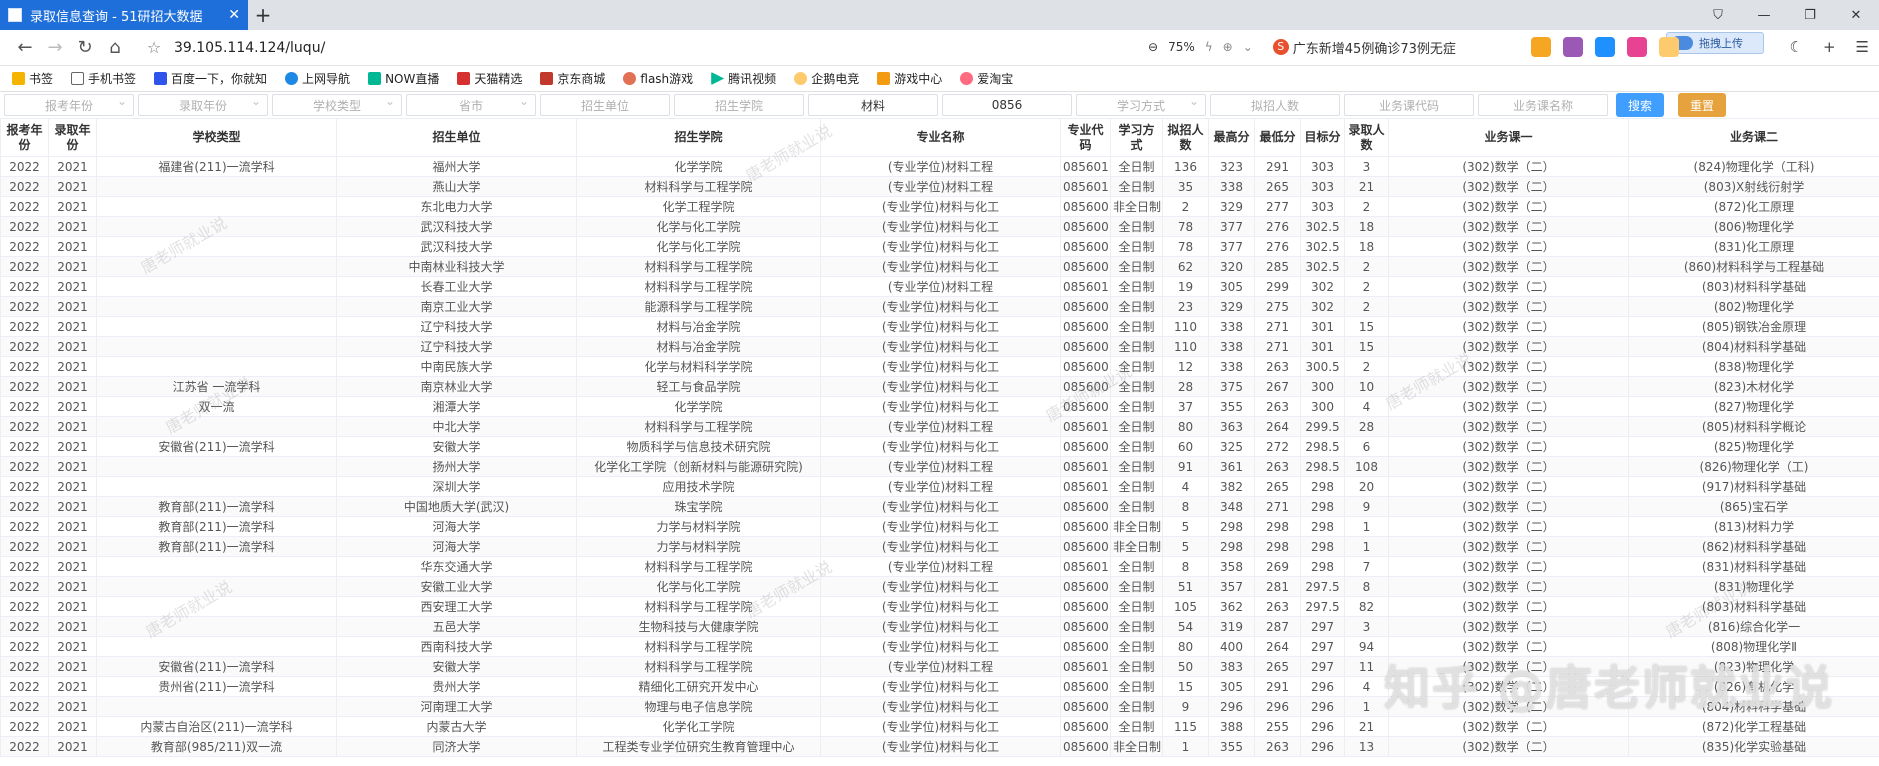  I want to click on bookmark-item: 游戏中心, so click(909, 78).